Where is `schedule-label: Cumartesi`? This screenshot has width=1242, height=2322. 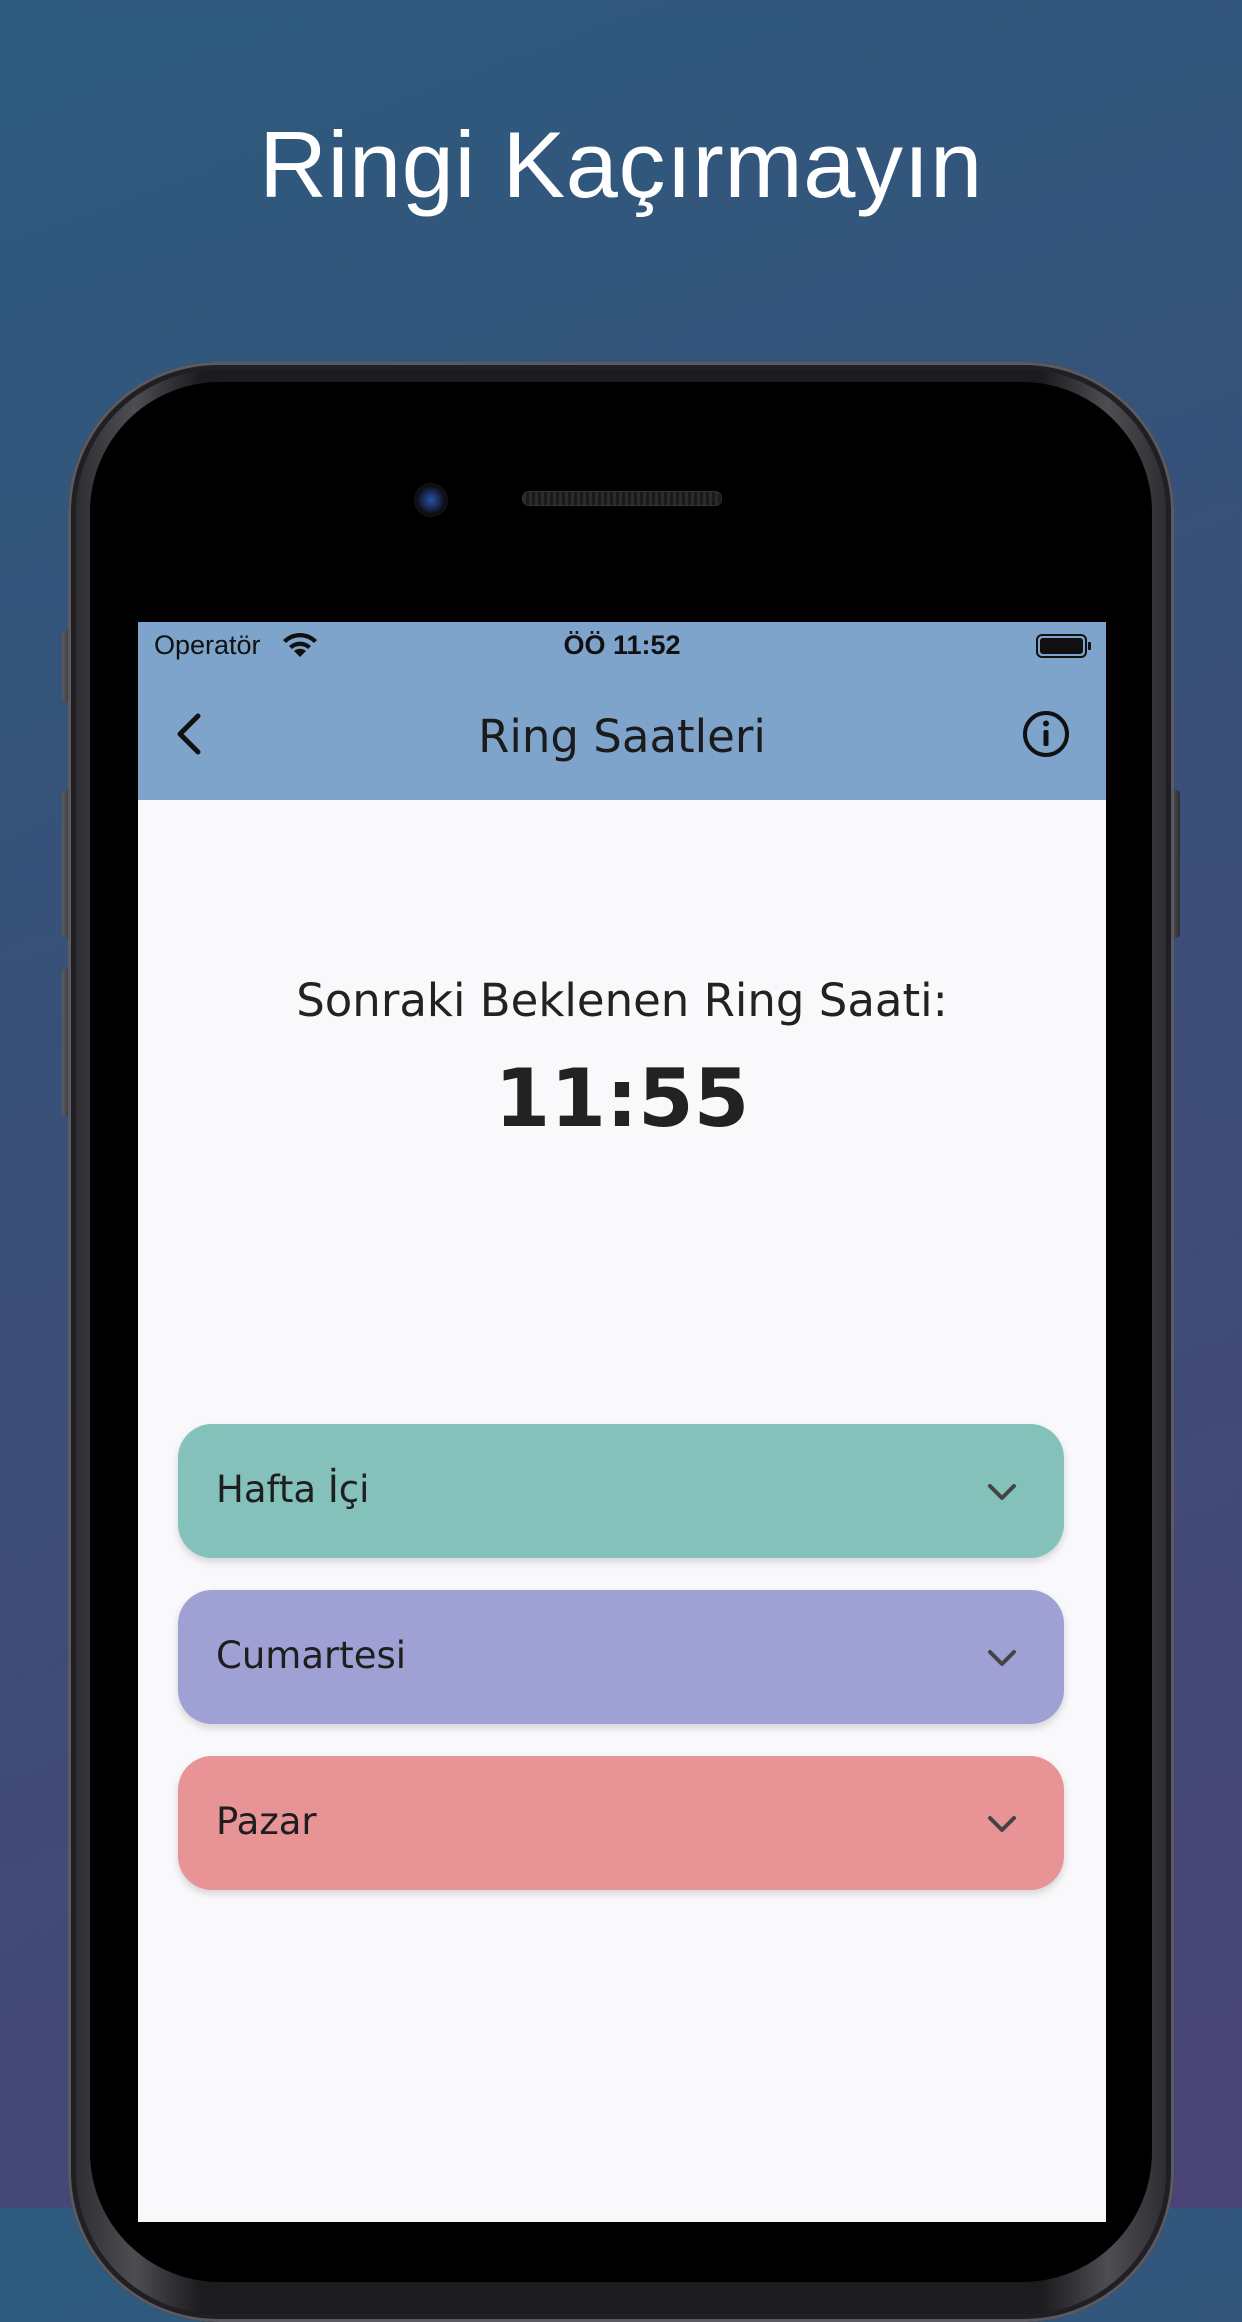 schedule-label: Cumartesi is located at coordinates (311, 1655).